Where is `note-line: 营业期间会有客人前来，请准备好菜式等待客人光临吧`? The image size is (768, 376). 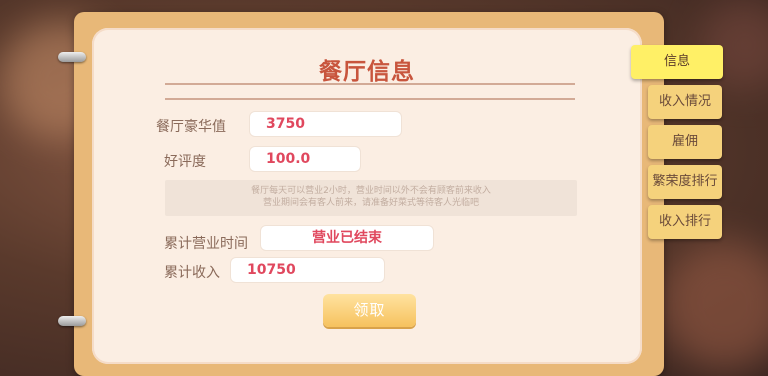
note-line: 营业期间会有客人前来，请准备好菜式等待客人光临吧 is located at coordinates (370, 203).